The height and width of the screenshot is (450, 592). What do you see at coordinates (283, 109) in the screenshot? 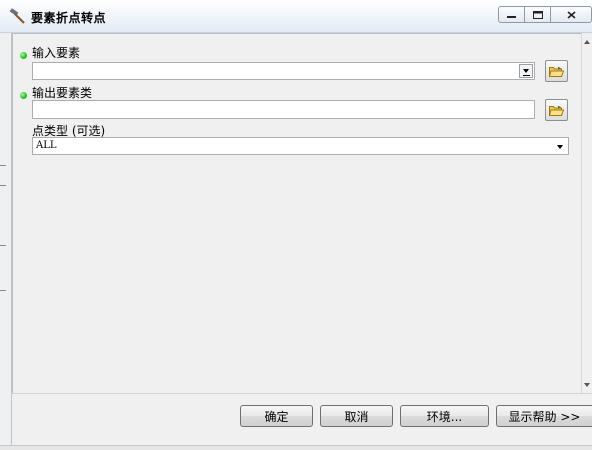
I see `output-features-input` at bounding box center [283, 109].